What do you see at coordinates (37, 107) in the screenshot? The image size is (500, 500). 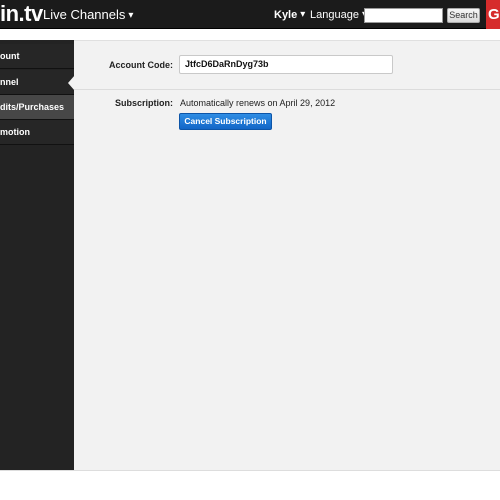 I see `sidebar-item-credits-purchases: dits/Purchases` at bounding box center [37, 107].